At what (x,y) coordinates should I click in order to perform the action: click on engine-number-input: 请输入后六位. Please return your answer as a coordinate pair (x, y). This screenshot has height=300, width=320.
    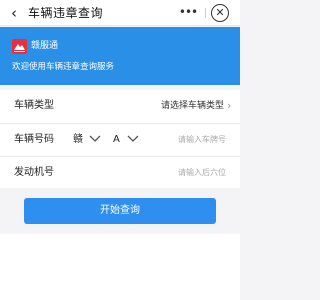
    Looking at the image, I should click on (202, 173).